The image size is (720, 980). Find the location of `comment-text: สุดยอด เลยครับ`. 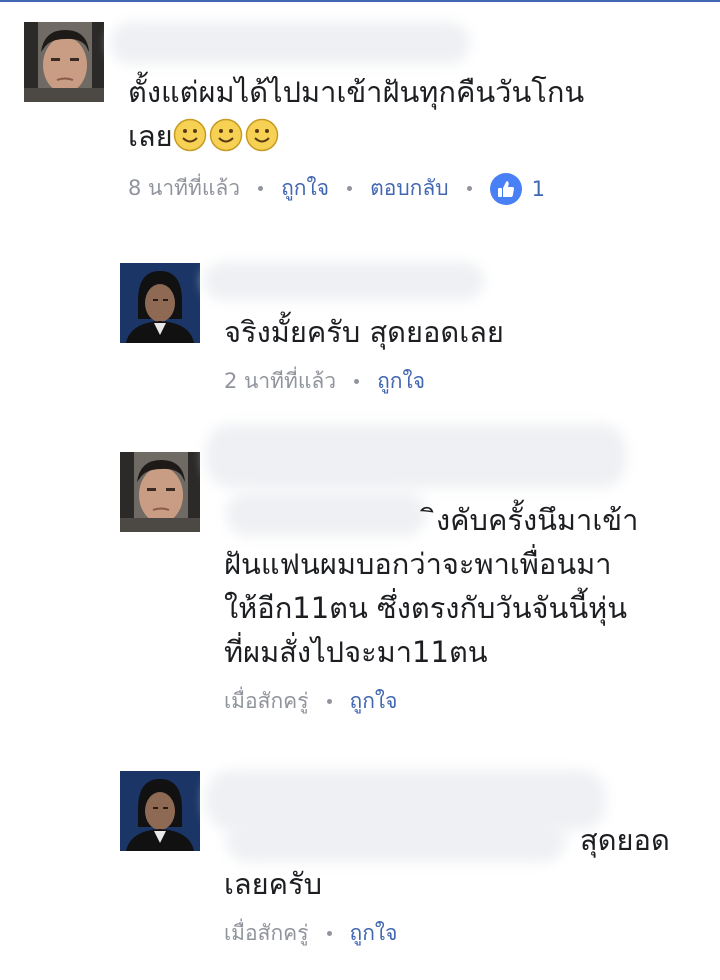

comment-text: สุดยอด เลยครับ is located at coordinates (447, 862).